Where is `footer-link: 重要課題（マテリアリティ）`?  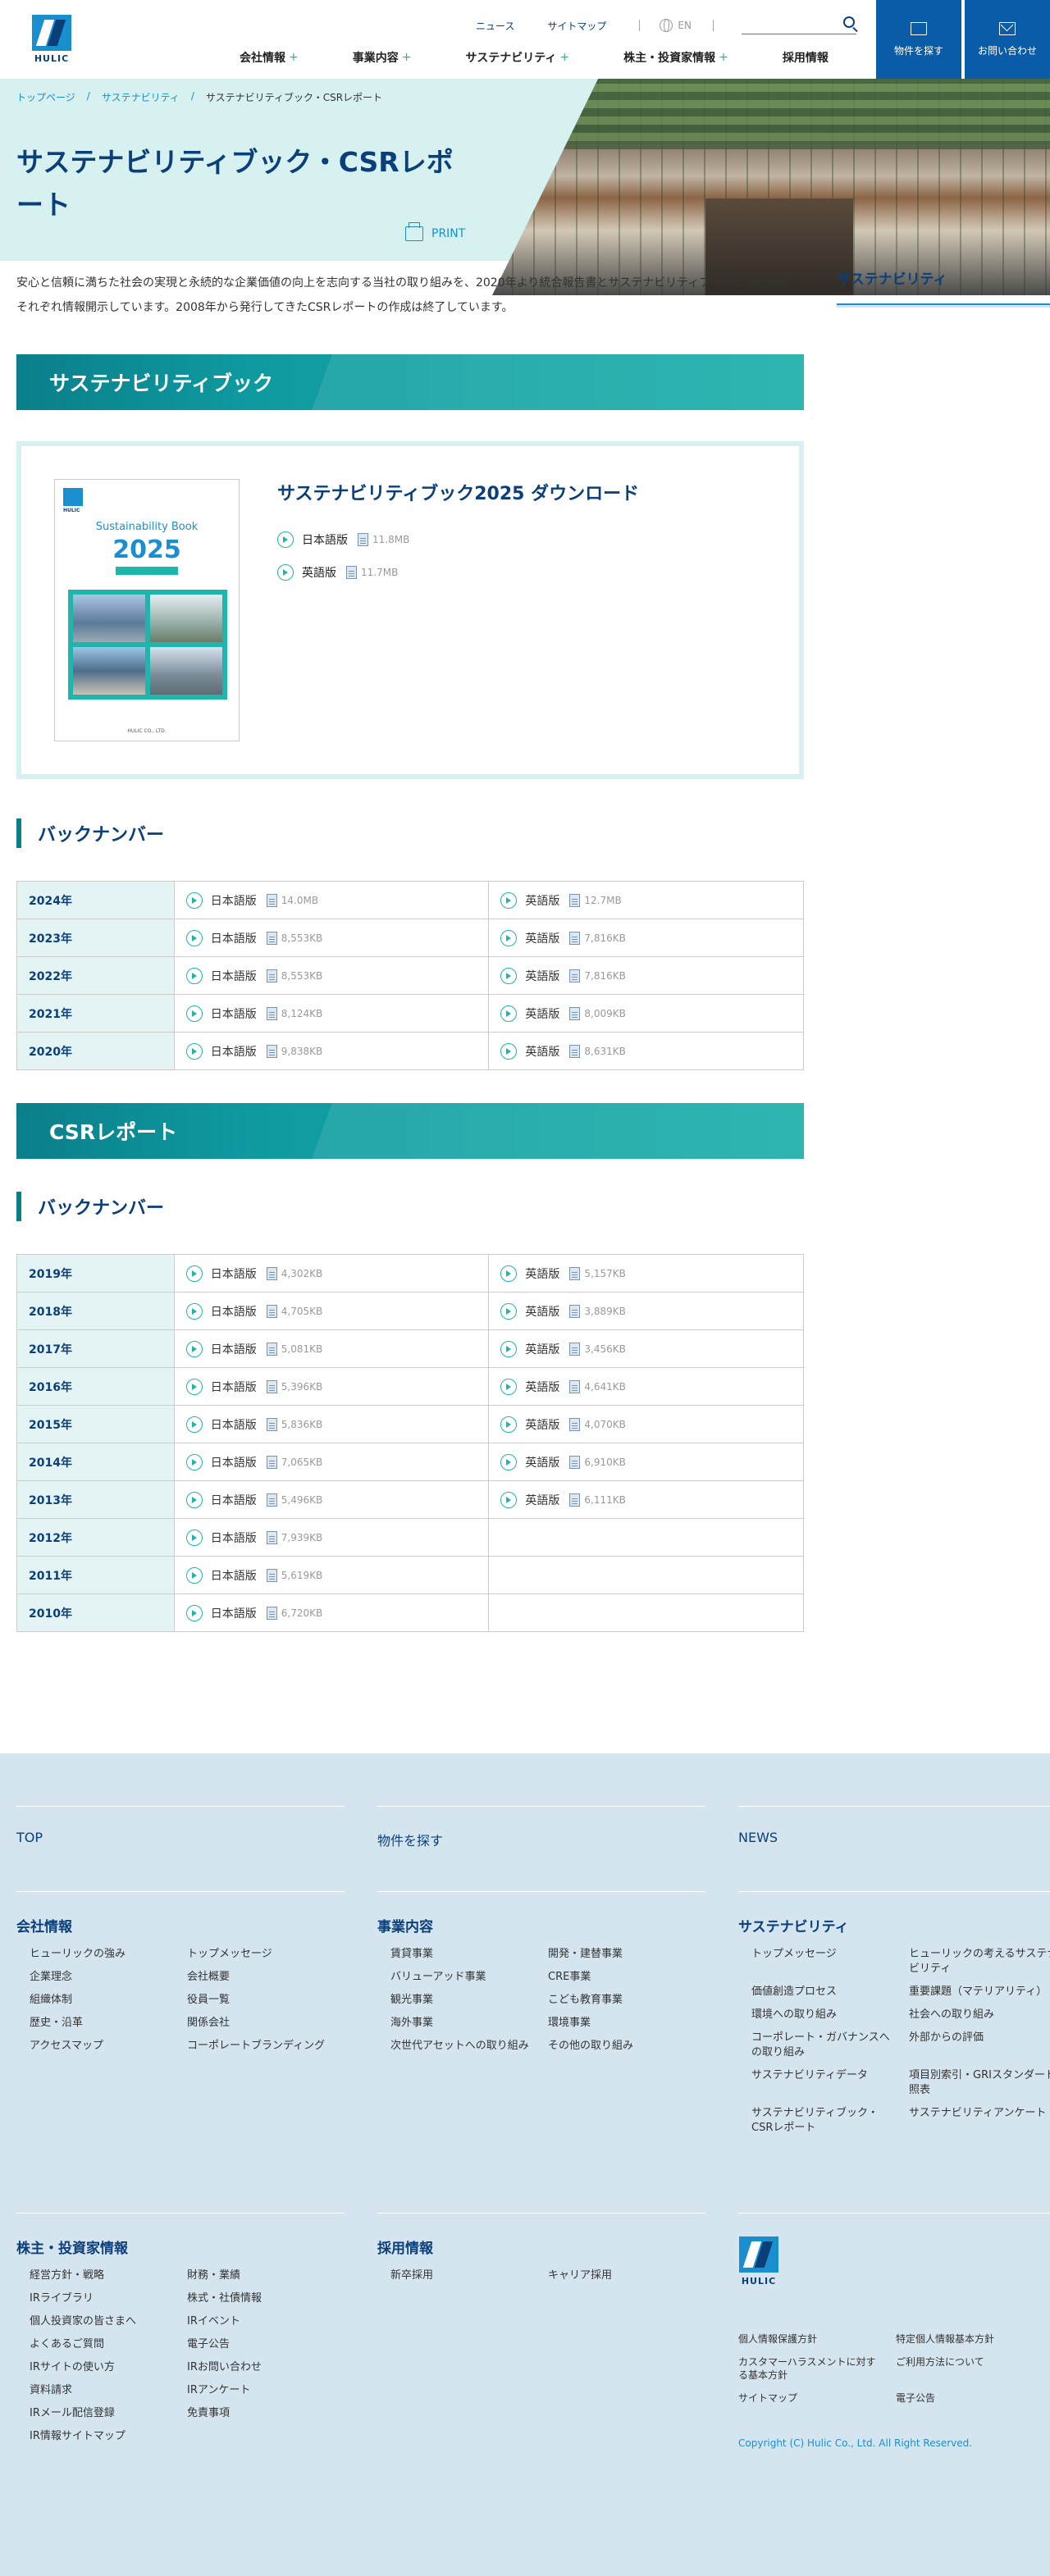
footer-link: 重要課題（マテリアリティ） is located at coordinates (980, 1992).